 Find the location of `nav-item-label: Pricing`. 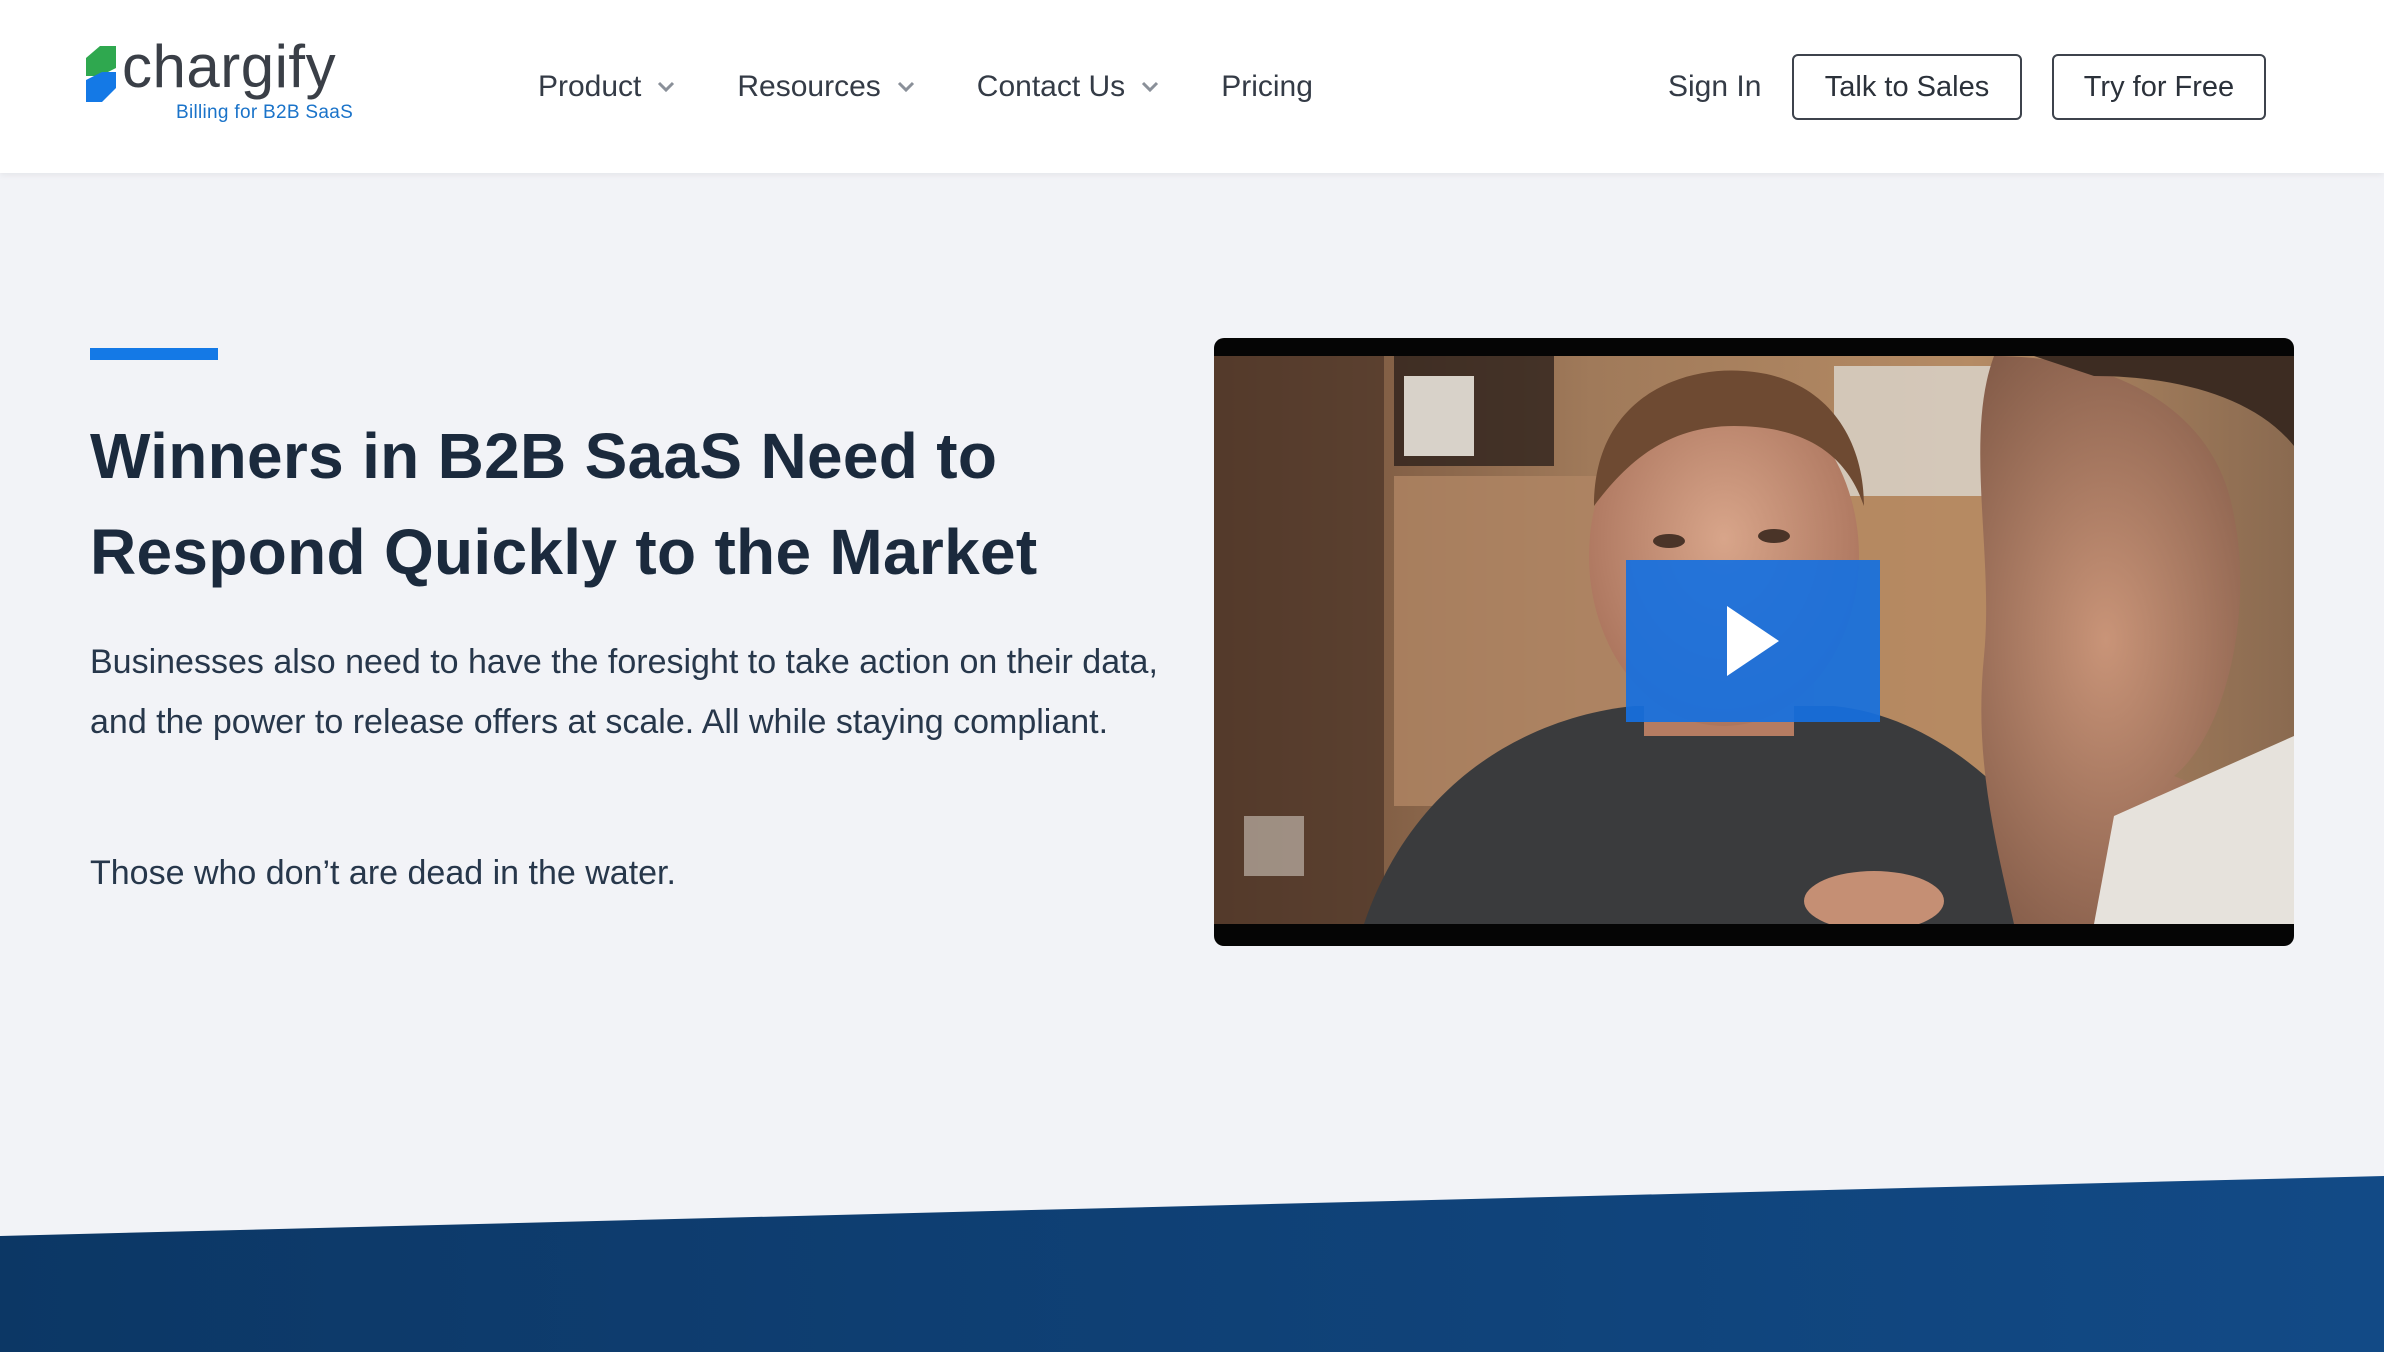

nav-item-label: Pricing is located at coordinates (1267, 86).